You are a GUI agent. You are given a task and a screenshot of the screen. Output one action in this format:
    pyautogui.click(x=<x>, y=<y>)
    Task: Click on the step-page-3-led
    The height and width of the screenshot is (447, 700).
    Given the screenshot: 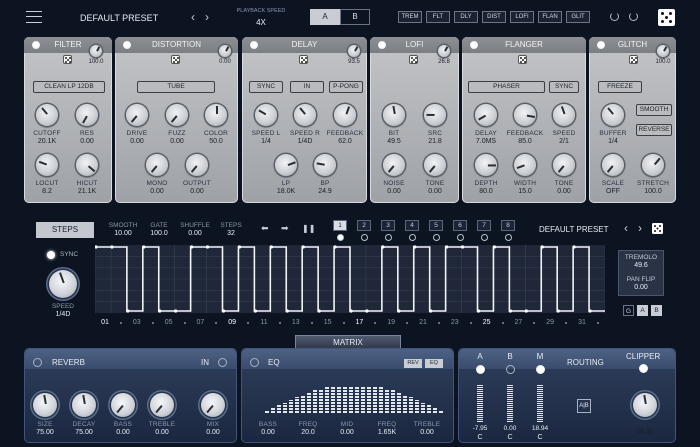 What is the action you would take?
    pyautogui.click(x=388, y=237)
    